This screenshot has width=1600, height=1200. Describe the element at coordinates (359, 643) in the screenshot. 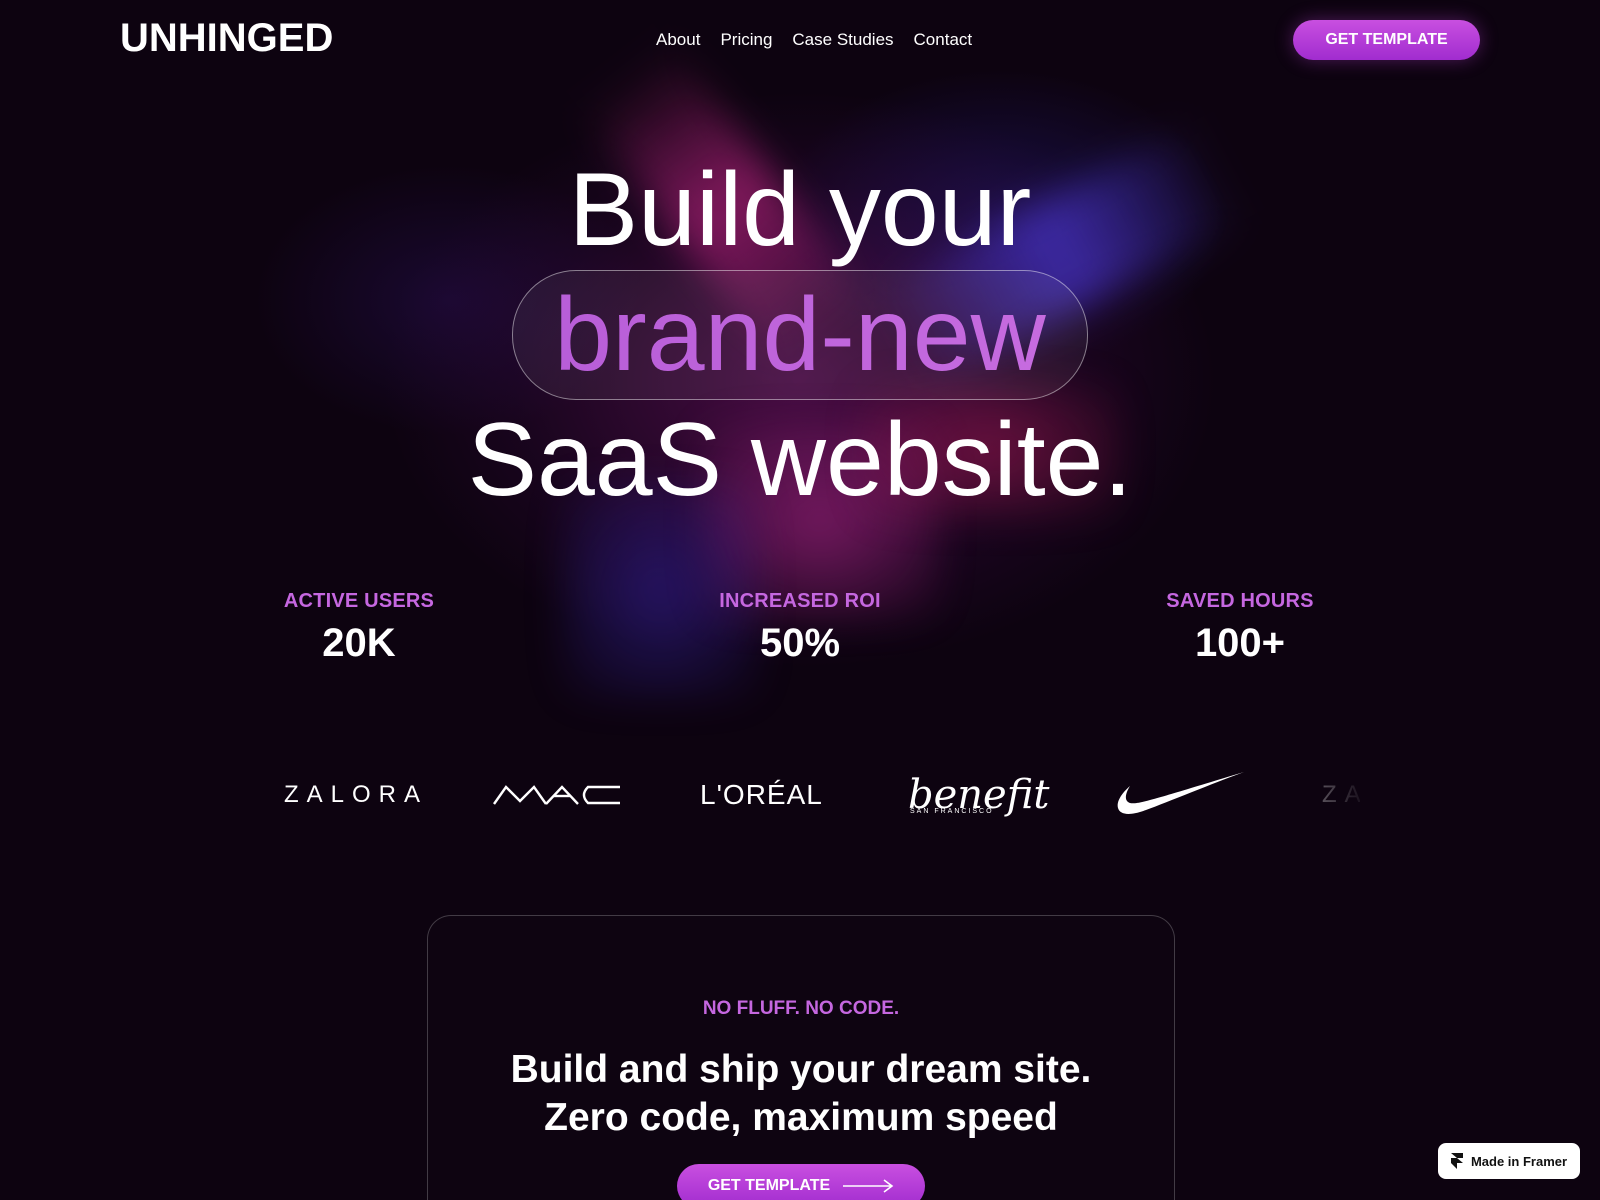

I see `stat-value: 20K` at that location.